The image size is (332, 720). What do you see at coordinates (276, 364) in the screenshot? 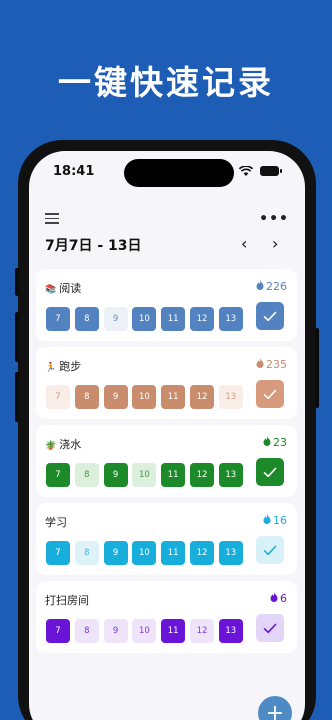
I see `streak-count-value: 235` at bounding box center [276, 364].